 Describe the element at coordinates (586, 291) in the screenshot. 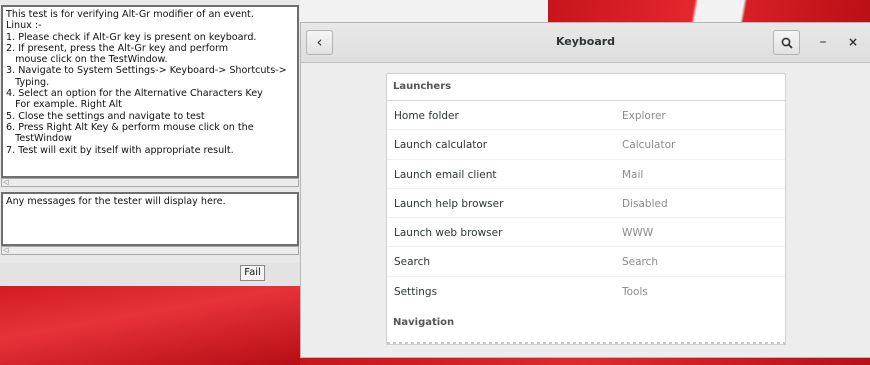

I see `shortcut-row-settings: Settings Tools` at that location.